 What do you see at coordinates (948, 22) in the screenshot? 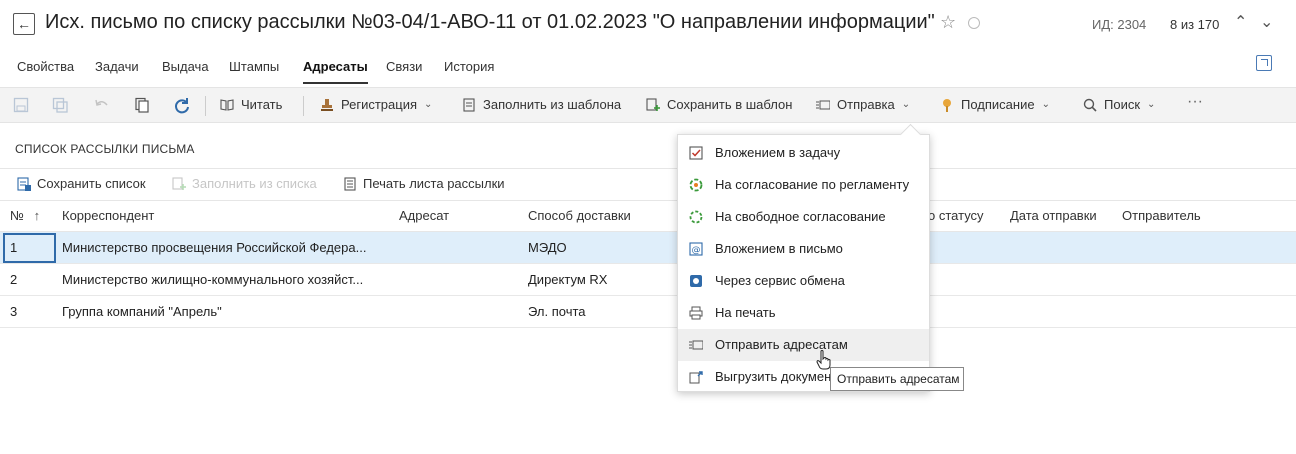
I see `star-icon: ☆` at bounding box center [948, 22].